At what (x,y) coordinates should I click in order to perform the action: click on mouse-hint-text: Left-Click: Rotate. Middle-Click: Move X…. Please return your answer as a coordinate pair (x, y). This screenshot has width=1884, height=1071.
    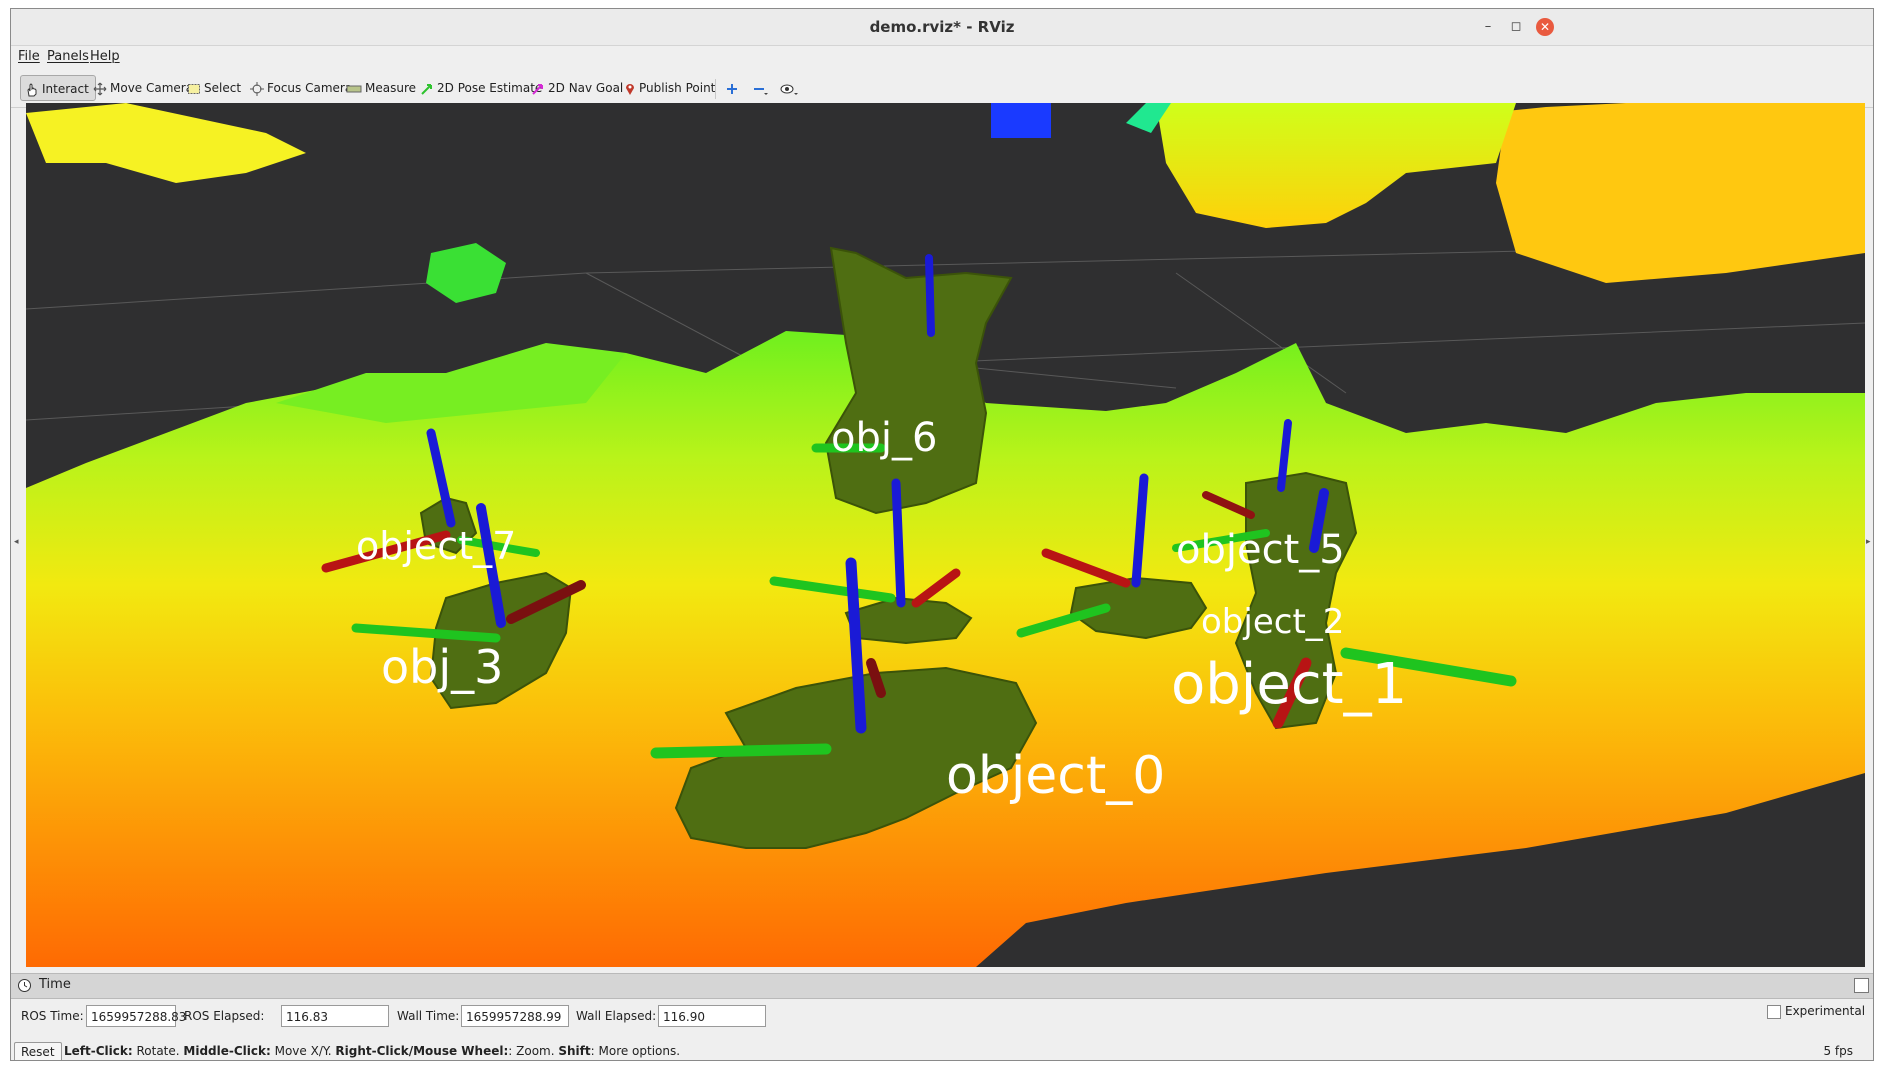
    Looking at the image, I should click on (372, 1051).